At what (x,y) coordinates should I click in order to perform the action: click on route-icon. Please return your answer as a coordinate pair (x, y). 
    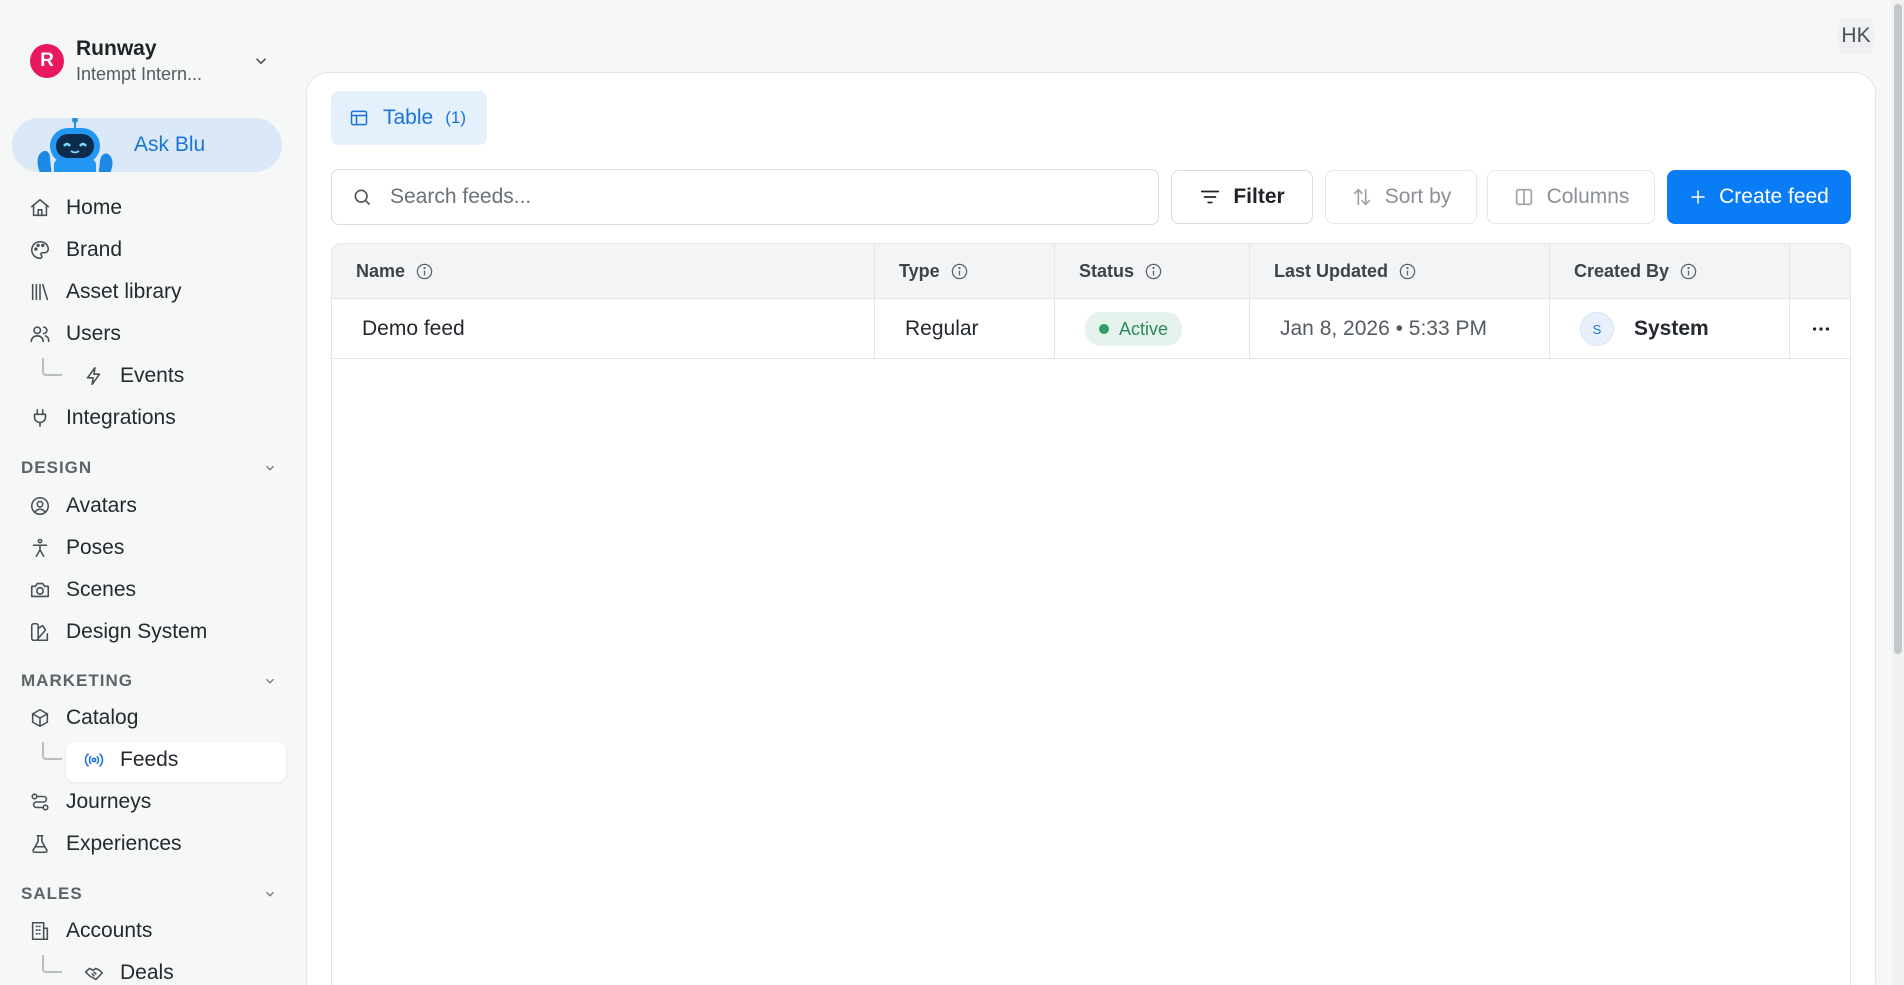
    Looking at the image, I should click on (40, 802).